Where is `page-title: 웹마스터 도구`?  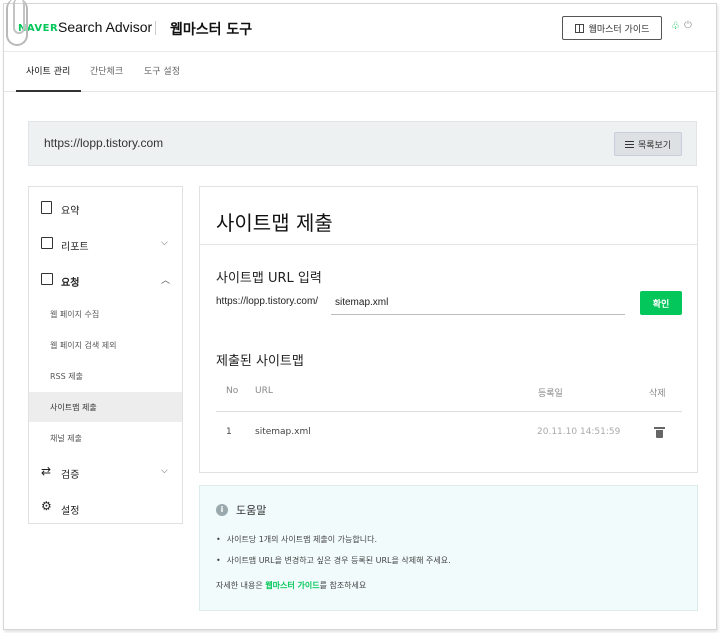
page-title: 웹마스터 도구 is located at coordinates (211, 30).